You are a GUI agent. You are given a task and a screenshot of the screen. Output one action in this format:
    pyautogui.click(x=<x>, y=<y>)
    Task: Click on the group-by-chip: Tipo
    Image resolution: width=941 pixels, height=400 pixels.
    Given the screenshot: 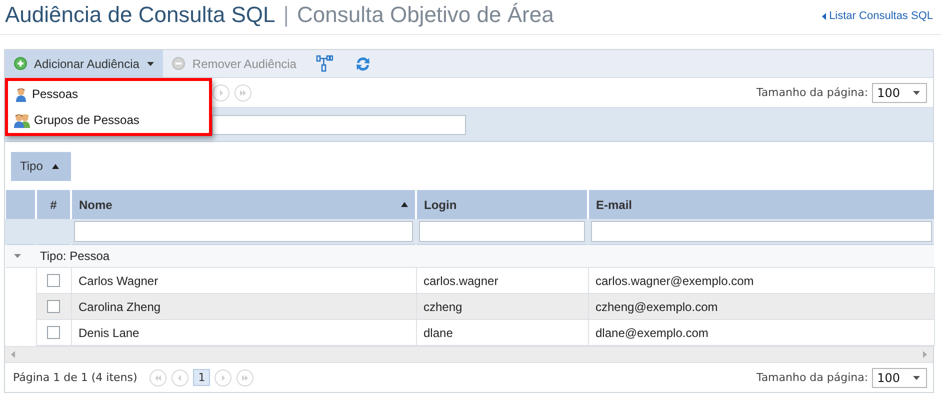 What is the action you would take?
    pyautogui.click(x=41, y=166)
    